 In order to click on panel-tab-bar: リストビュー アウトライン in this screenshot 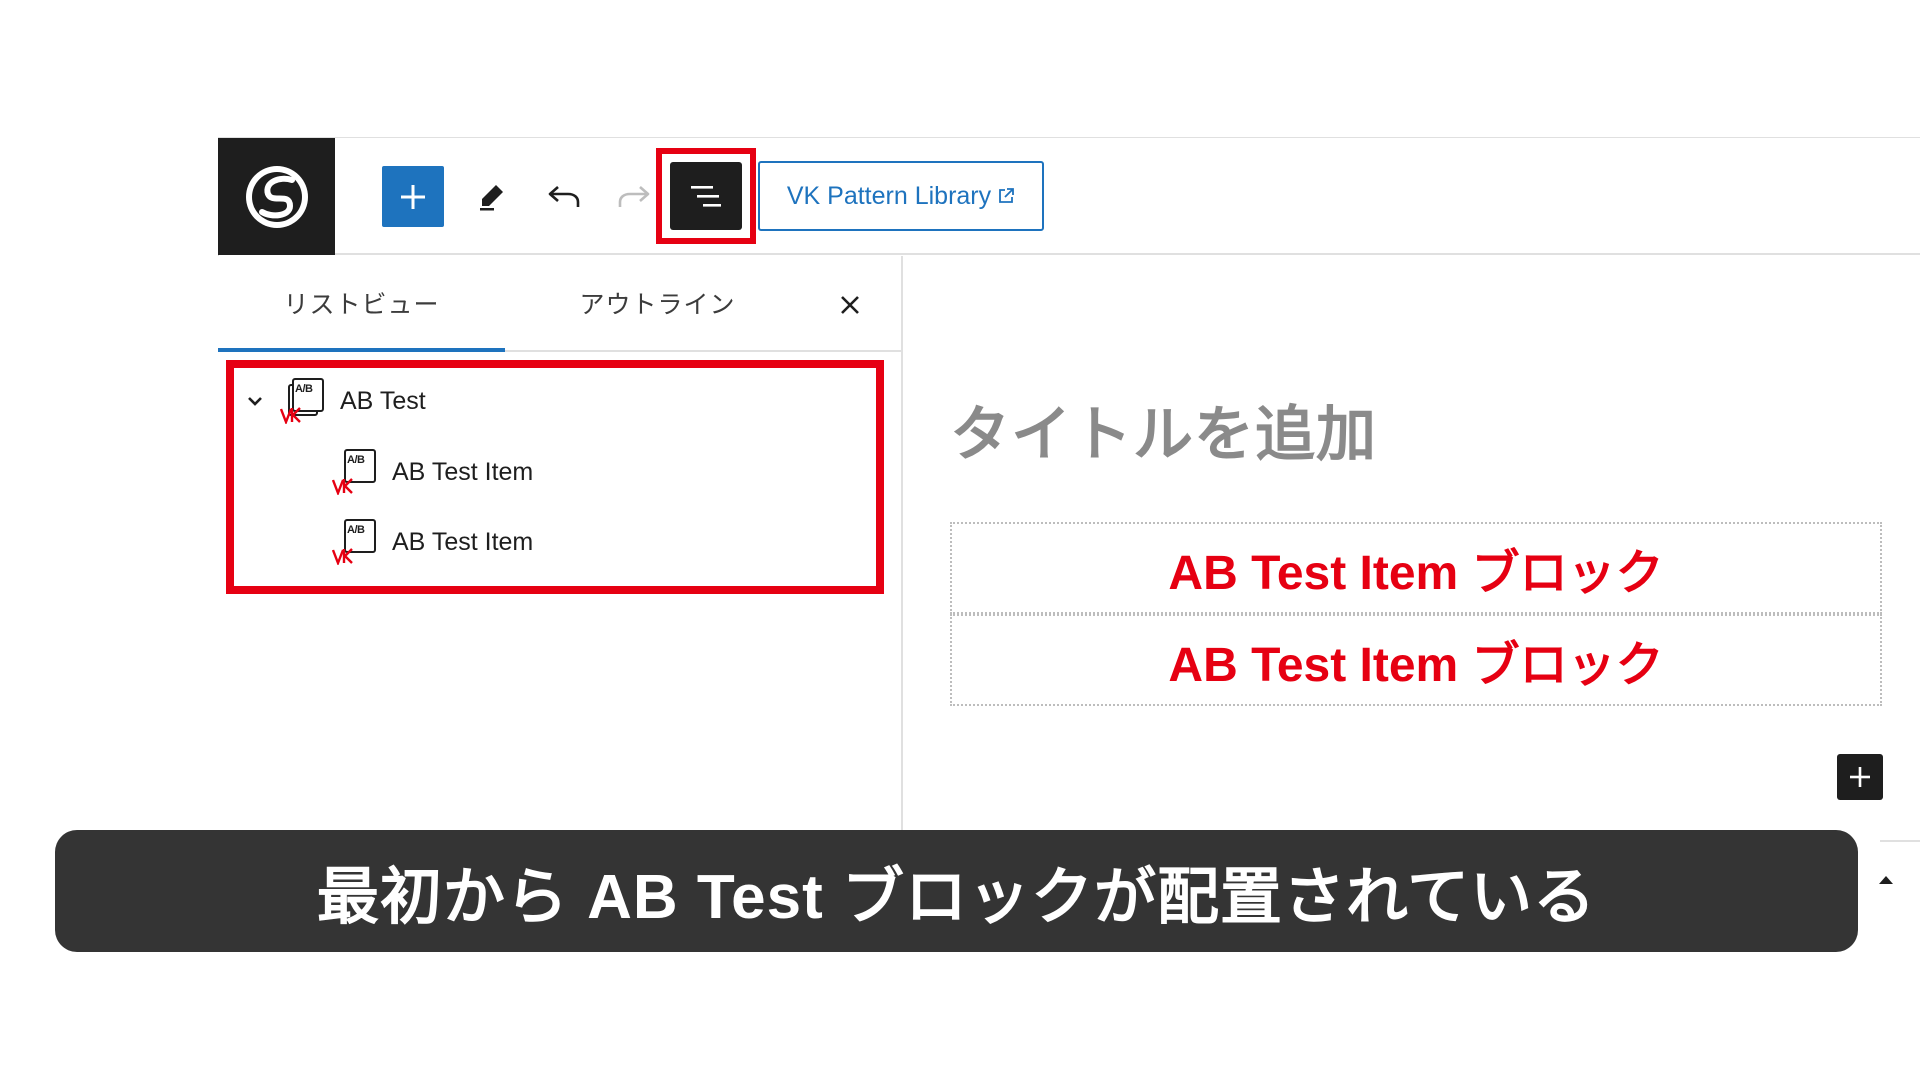, I will do `click(559, 304)`.